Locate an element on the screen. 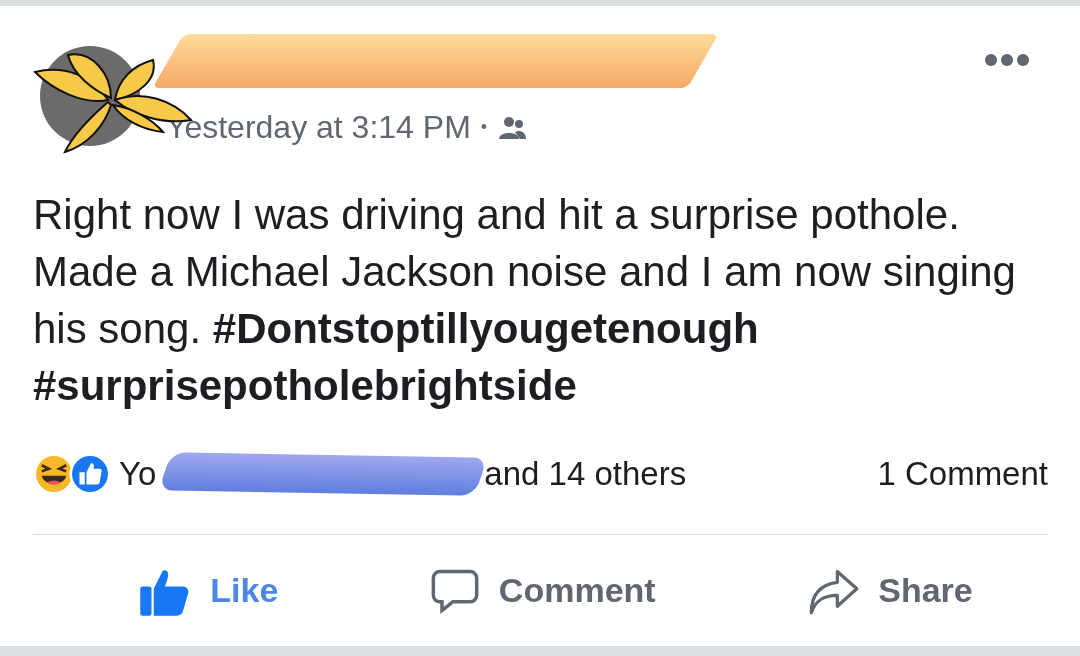 The image size is (1080, 656). comment-count: 1 Comment is located at coordinates (962, 474).